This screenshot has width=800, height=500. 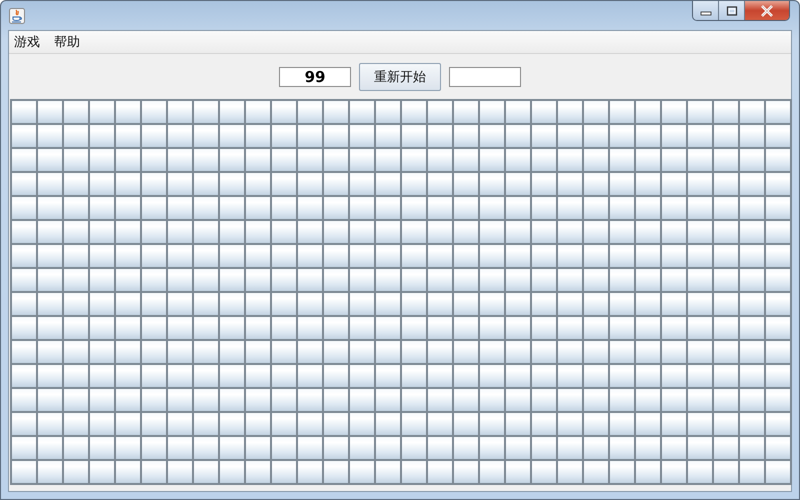 I want to click on close-icon, so click(x=767, y=10).